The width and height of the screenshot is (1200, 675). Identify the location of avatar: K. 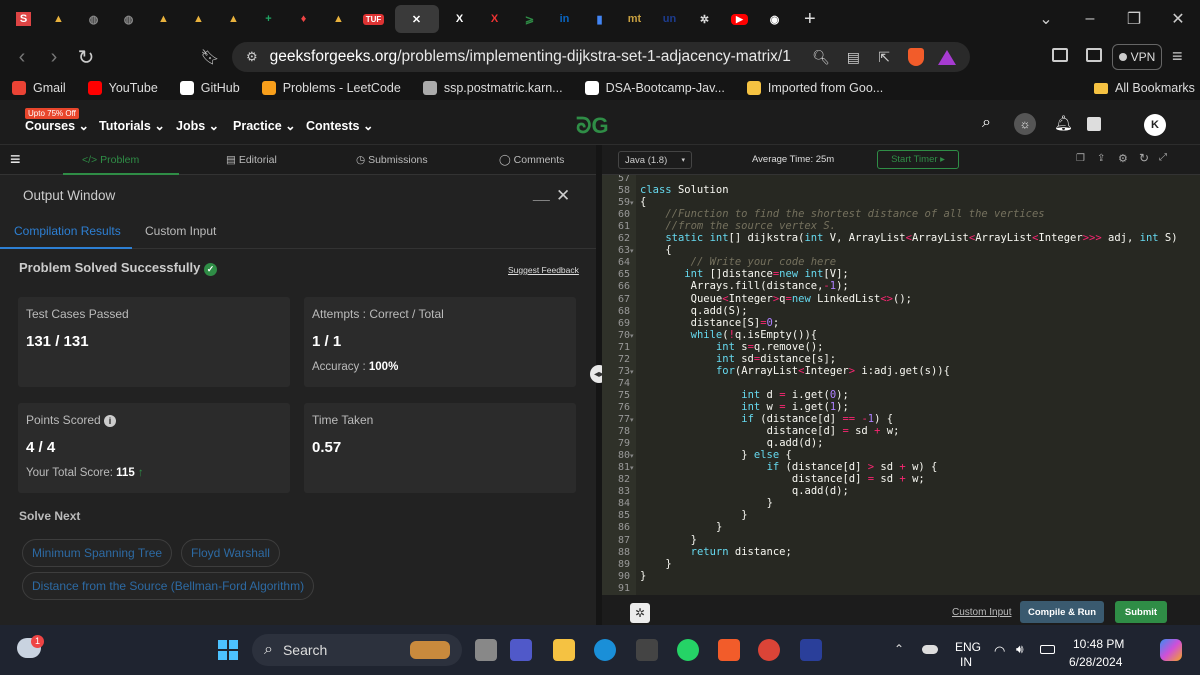
(1155, 125).